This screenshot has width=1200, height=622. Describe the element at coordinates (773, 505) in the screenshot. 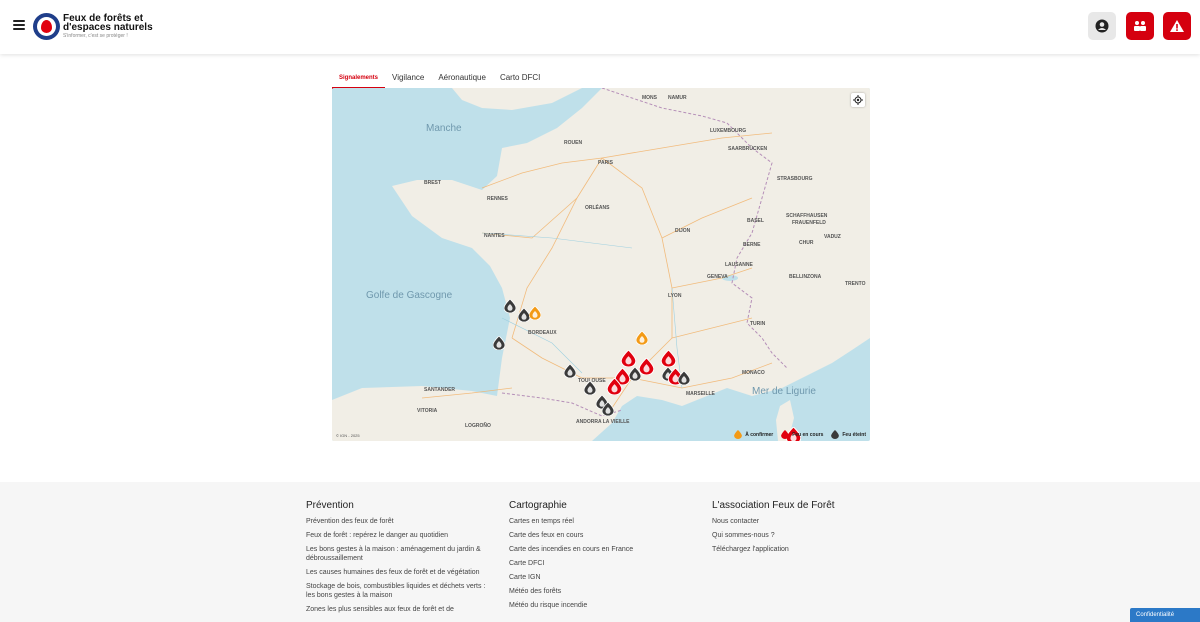

I see `footer-col-title: L'association Feux de Forêt` at that location.